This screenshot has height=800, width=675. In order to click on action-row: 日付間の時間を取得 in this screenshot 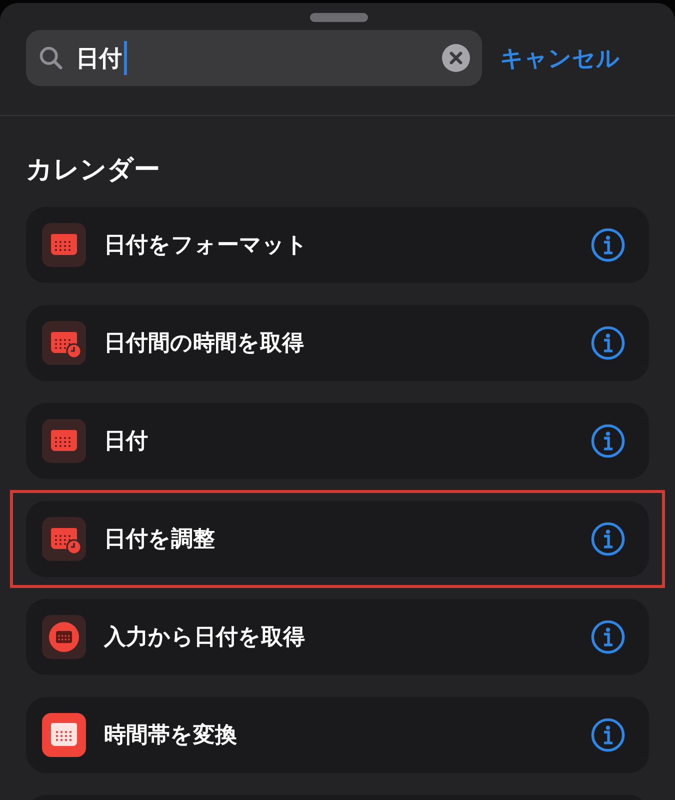, I will do `click(337, 343)`.